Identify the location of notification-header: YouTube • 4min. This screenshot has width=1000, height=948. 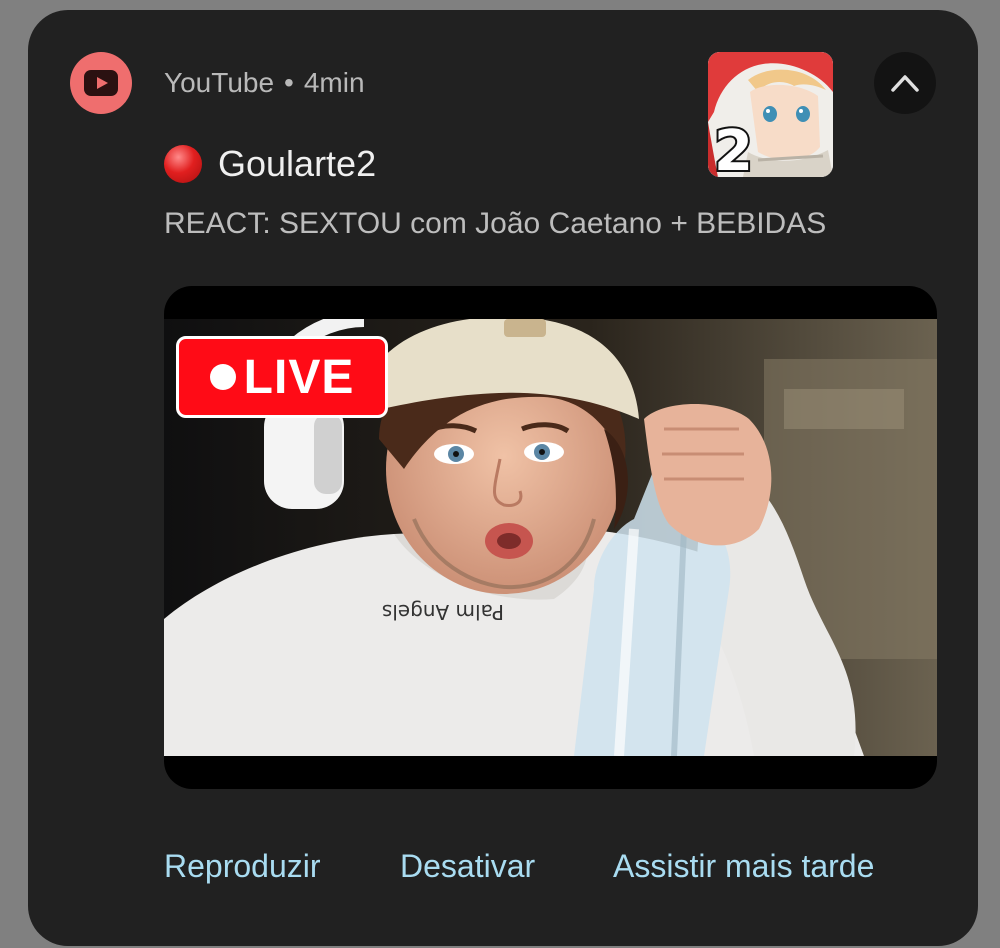
(264, 83).